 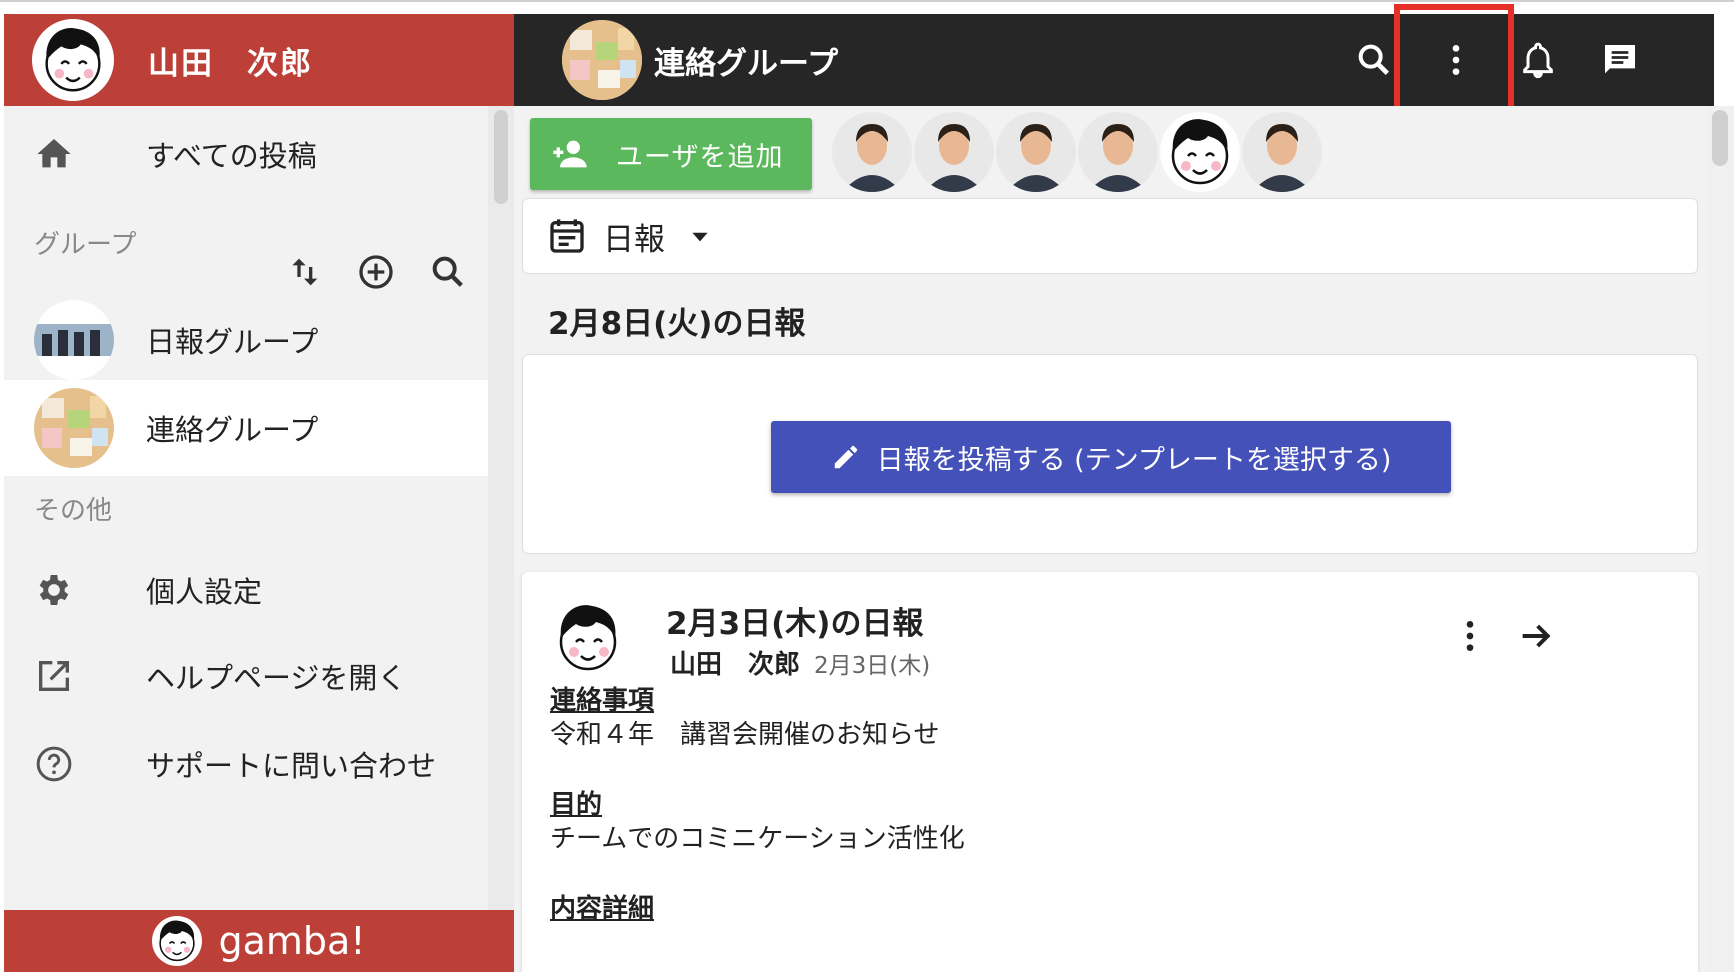 I want to click on chevron-down-icon, so click(x=700, y=237).